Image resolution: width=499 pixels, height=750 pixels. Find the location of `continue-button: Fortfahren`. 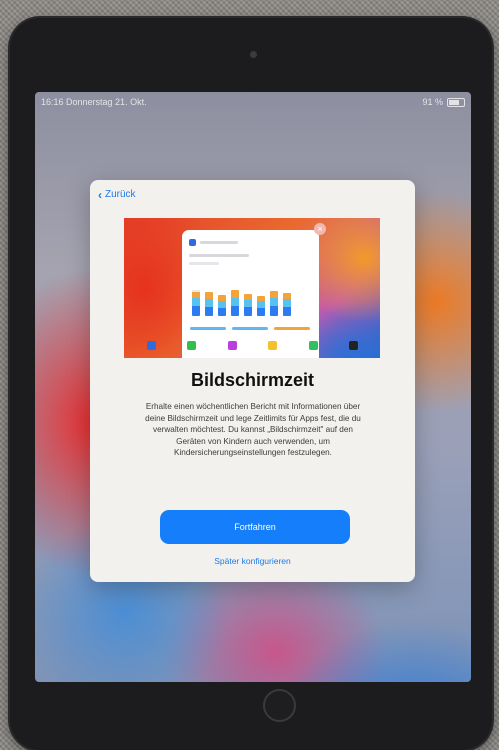

continue-button: Fortfahren is located at coordinates (255, 527).